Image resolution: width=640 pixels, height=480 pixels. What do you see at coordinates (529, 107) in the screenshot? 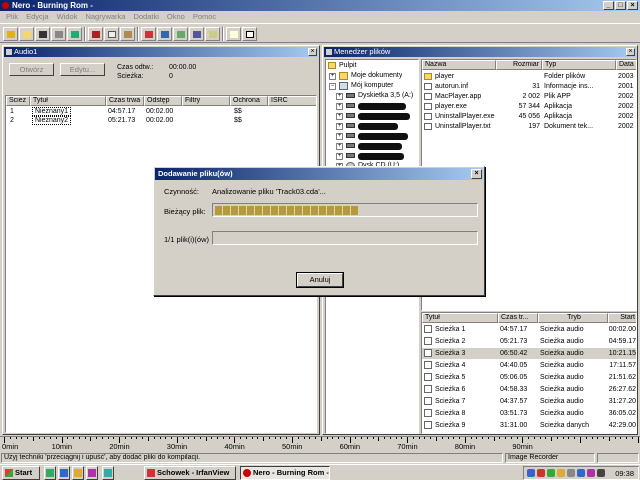
I see `file-row: player.exe 57 344 Aplikacja 2002` at bounding box center [529, 107].